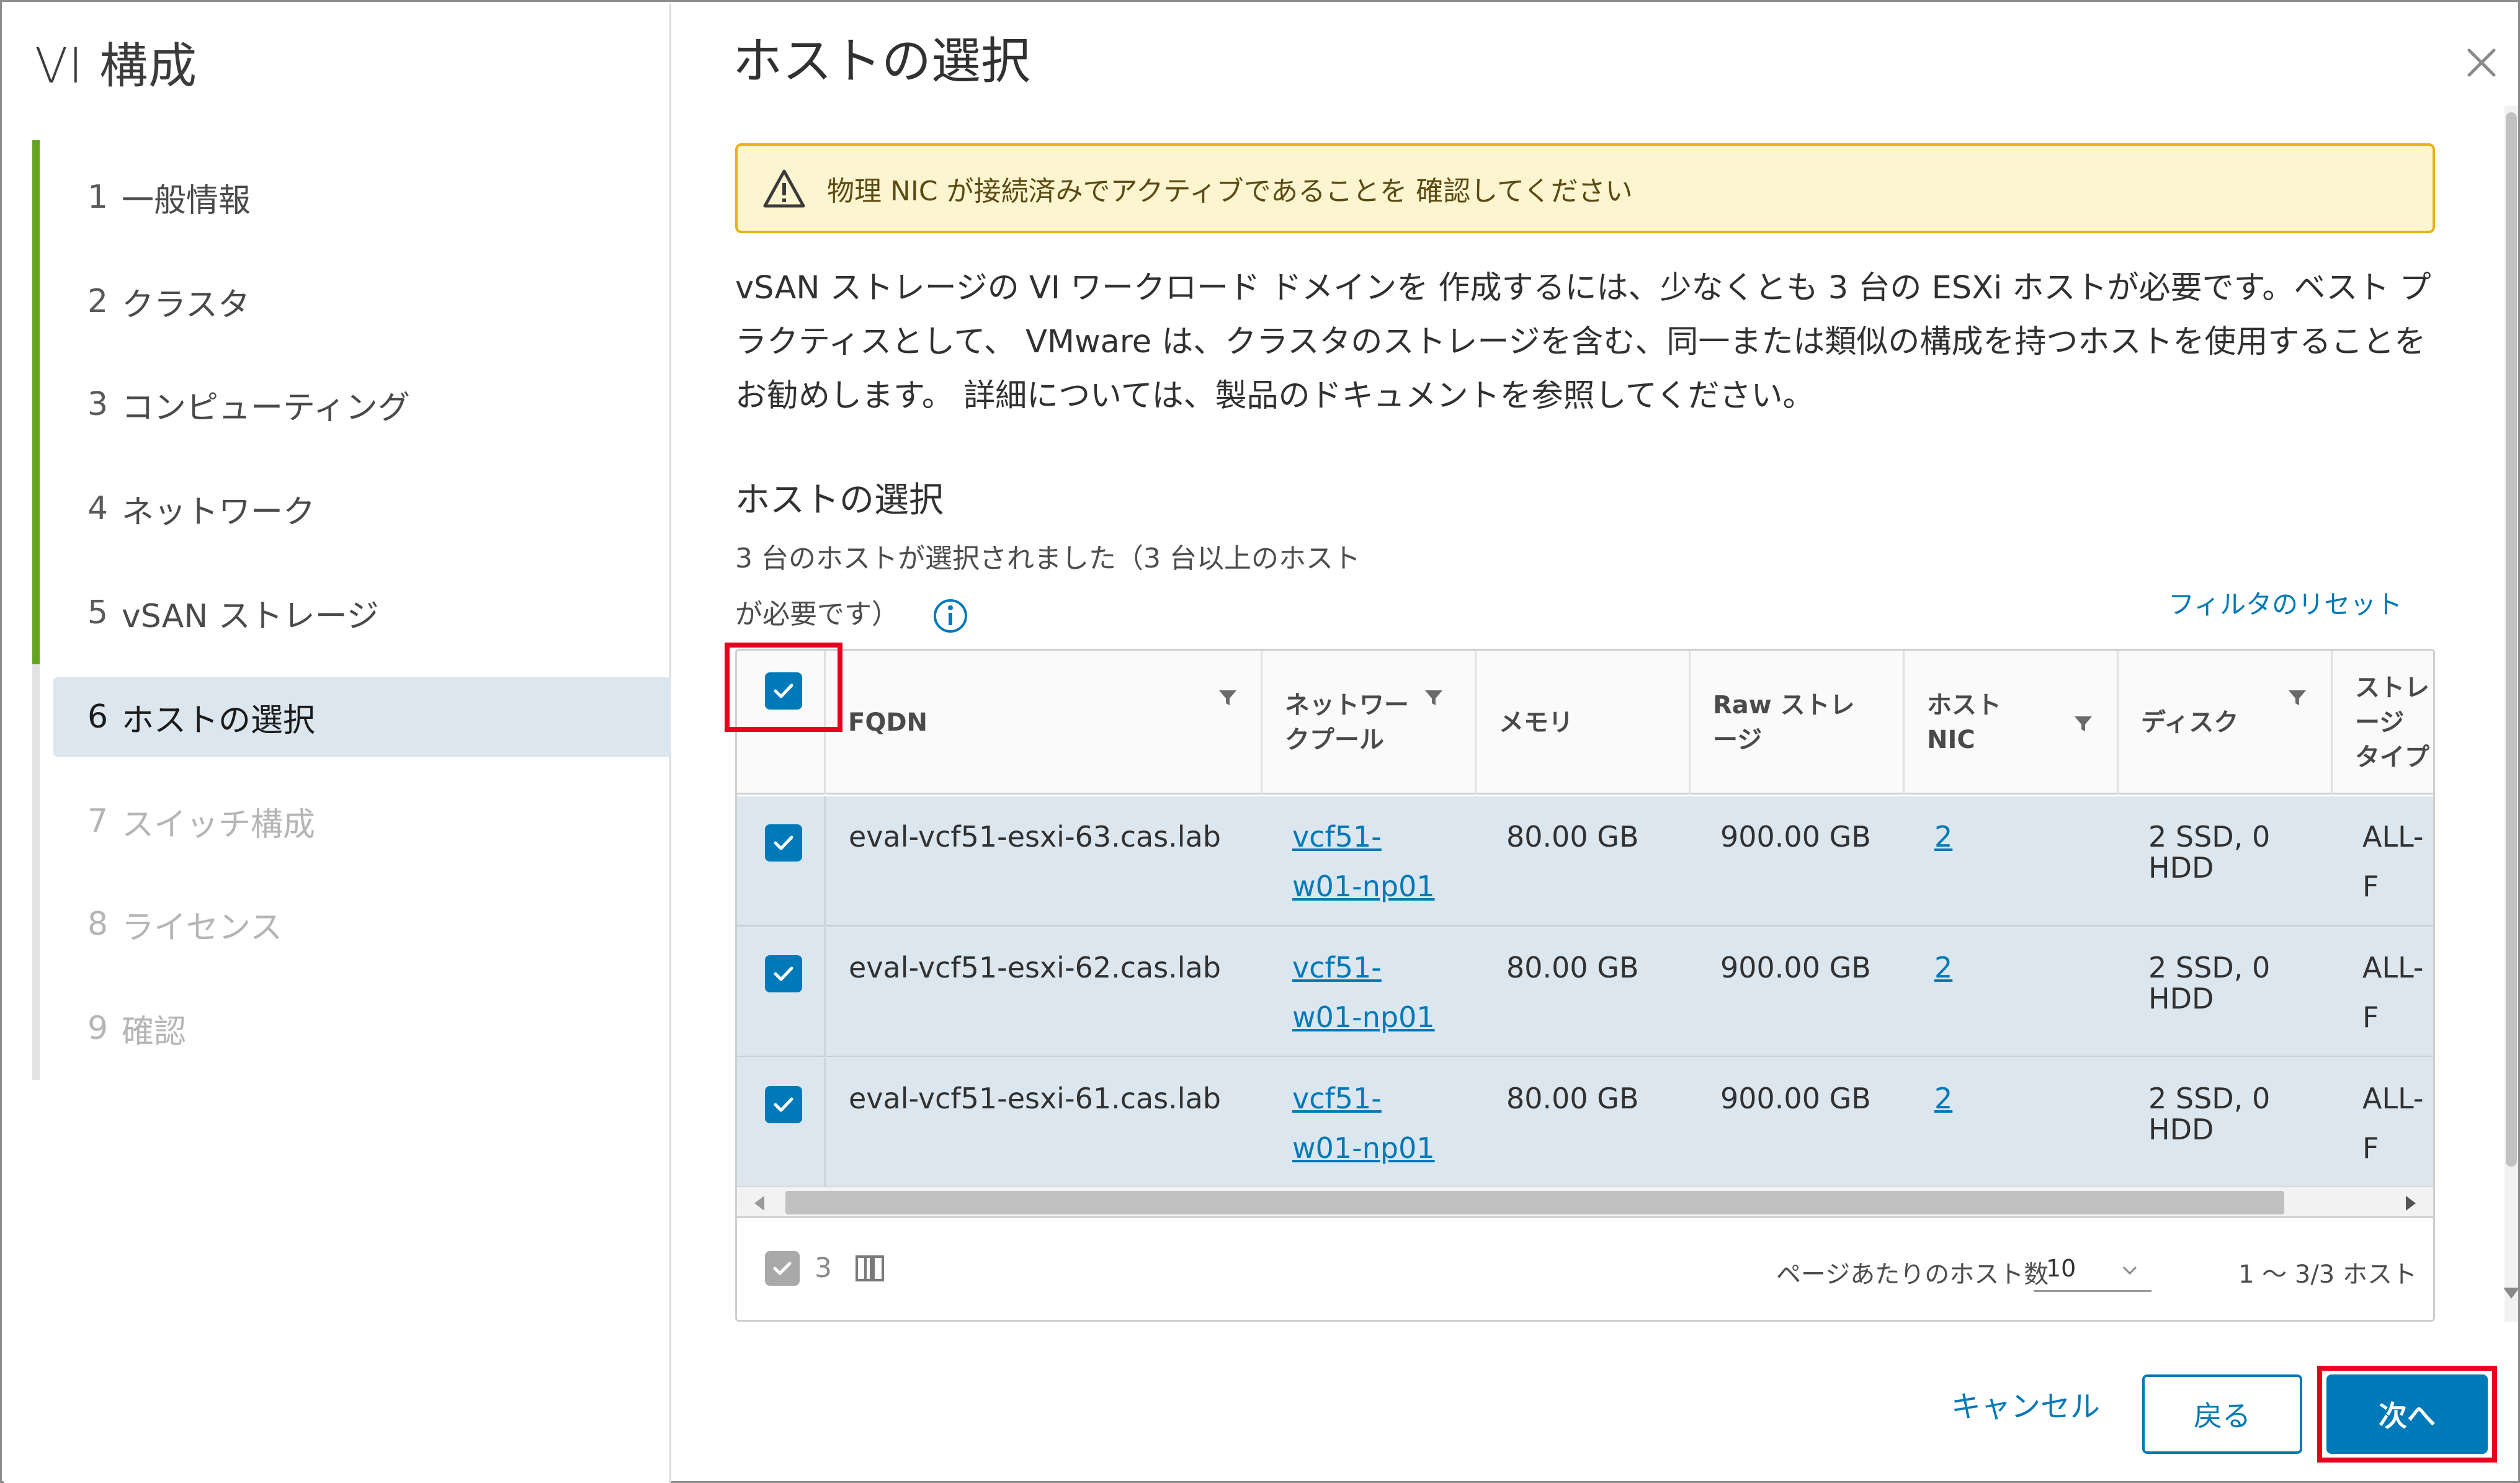  Describe the element at coordinates (116, 66) in the screenshot. I see `wizard-title: VI 構成` at that location.